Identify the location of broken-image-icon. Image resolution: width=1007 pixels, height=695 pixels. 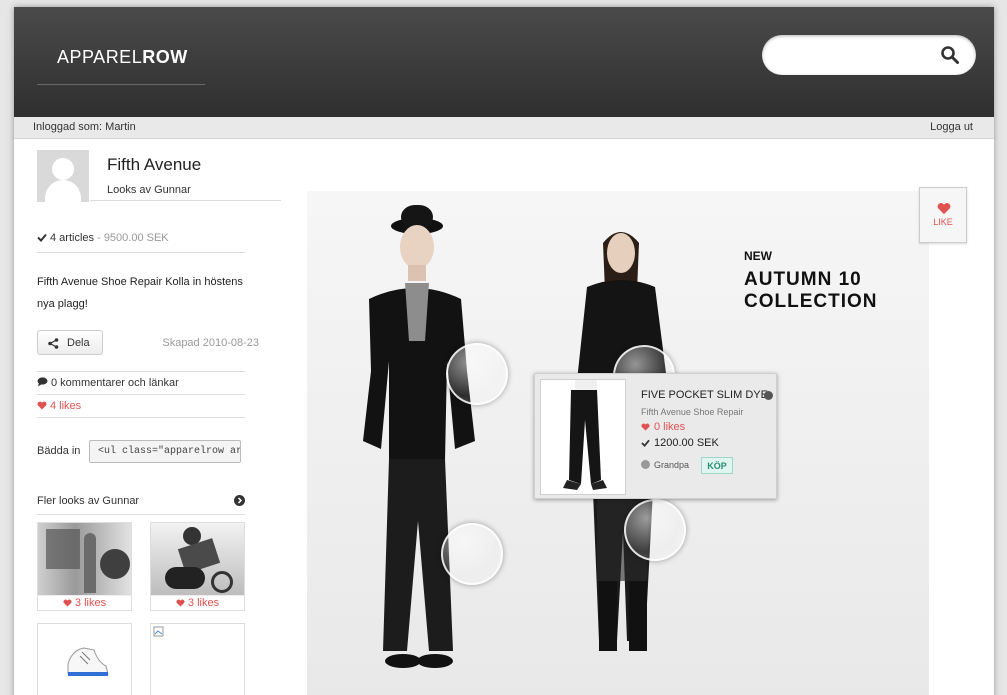
(197, 659).